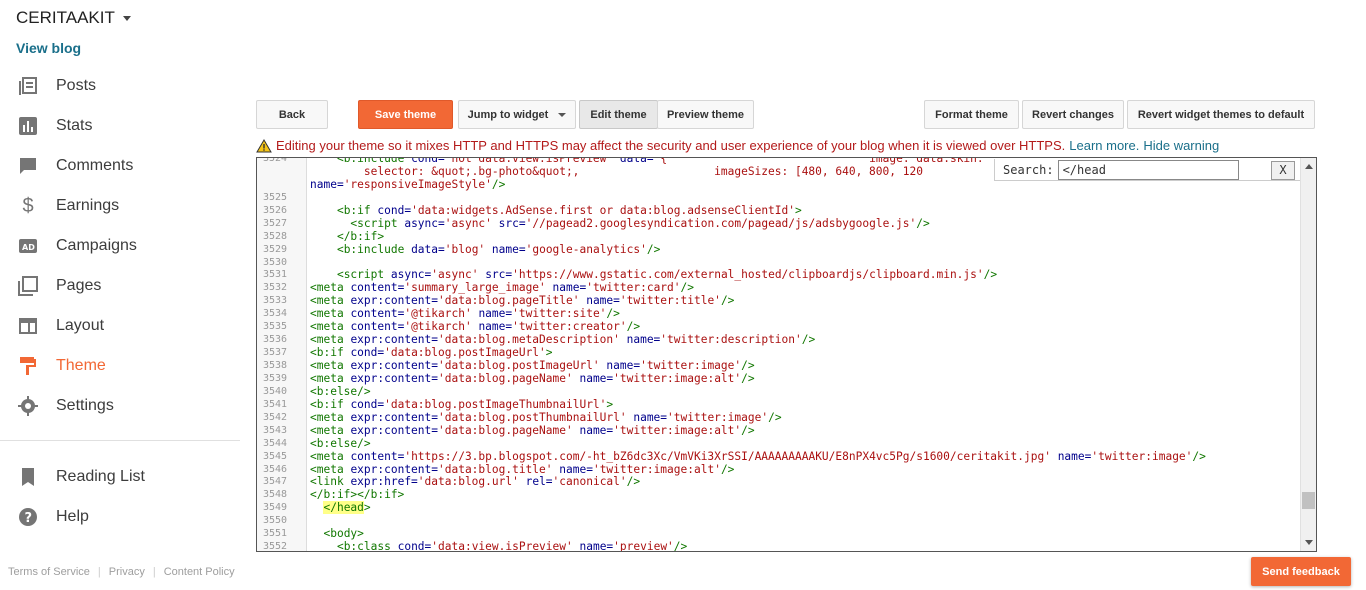 Image resolution: width=1366 pixels, height=590 pixels. Describe the element at coordinates (28, 477) in the screenshot. I see `bookmark-icon` at that location.